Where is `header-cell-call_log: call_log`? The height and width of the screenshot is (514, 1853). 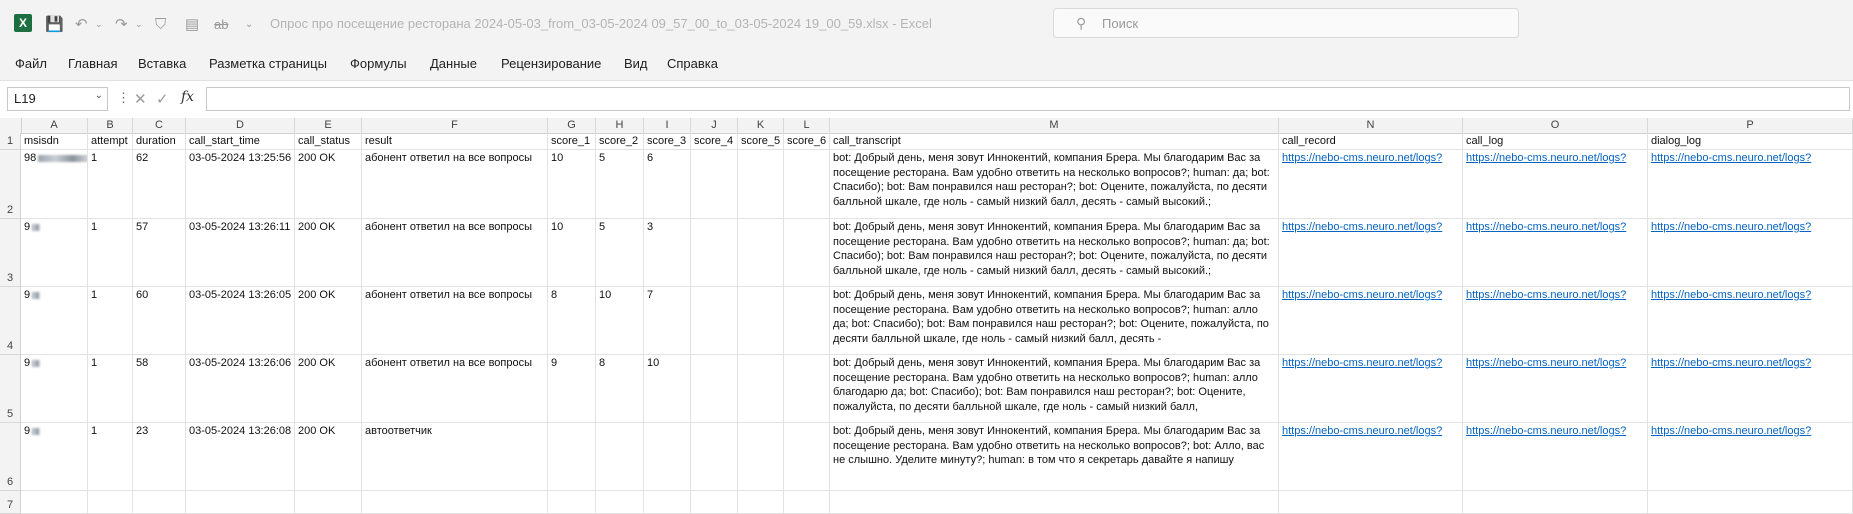
header-cell-call_log: call_log is located at coordinates (1555, 141).